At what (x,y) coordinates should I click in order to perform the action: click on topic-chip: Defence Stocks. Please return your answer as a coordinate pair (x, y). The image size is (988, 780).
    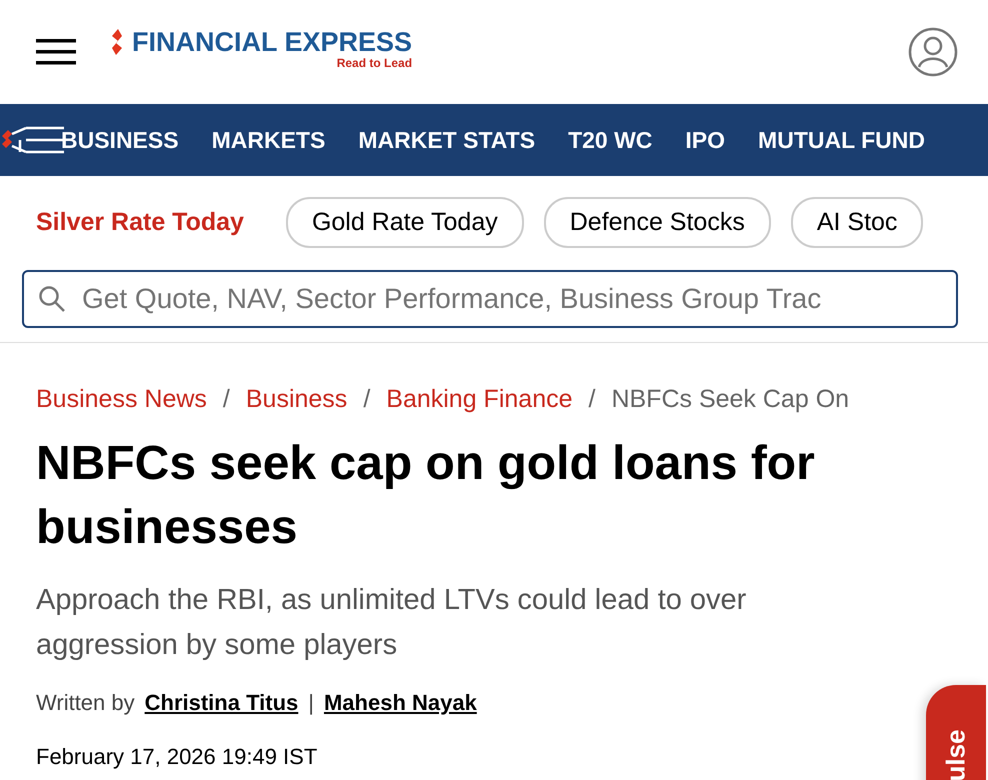
    Looking at the image, I should click on (657, 222).